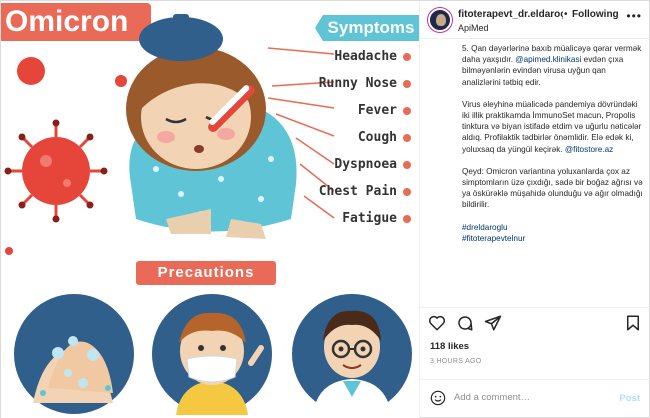  What do you see at coordinates (633, 323) in the screenshot?
I see `bookmark-icon` at bounding box center [633, 323].